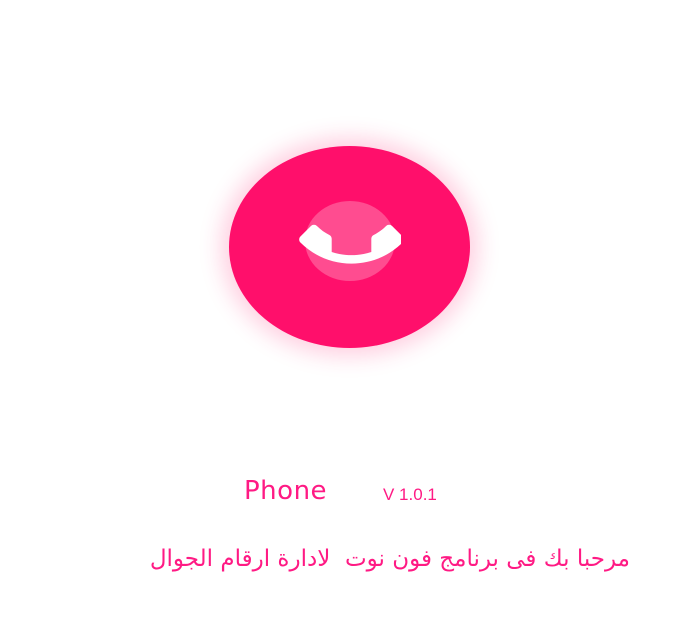 The height and width of the screenshot is (627, 695). What do you see at coordinates (286, 491) in the screenshot?
I see `app-name: Phone` at bounding box center [286, 491].